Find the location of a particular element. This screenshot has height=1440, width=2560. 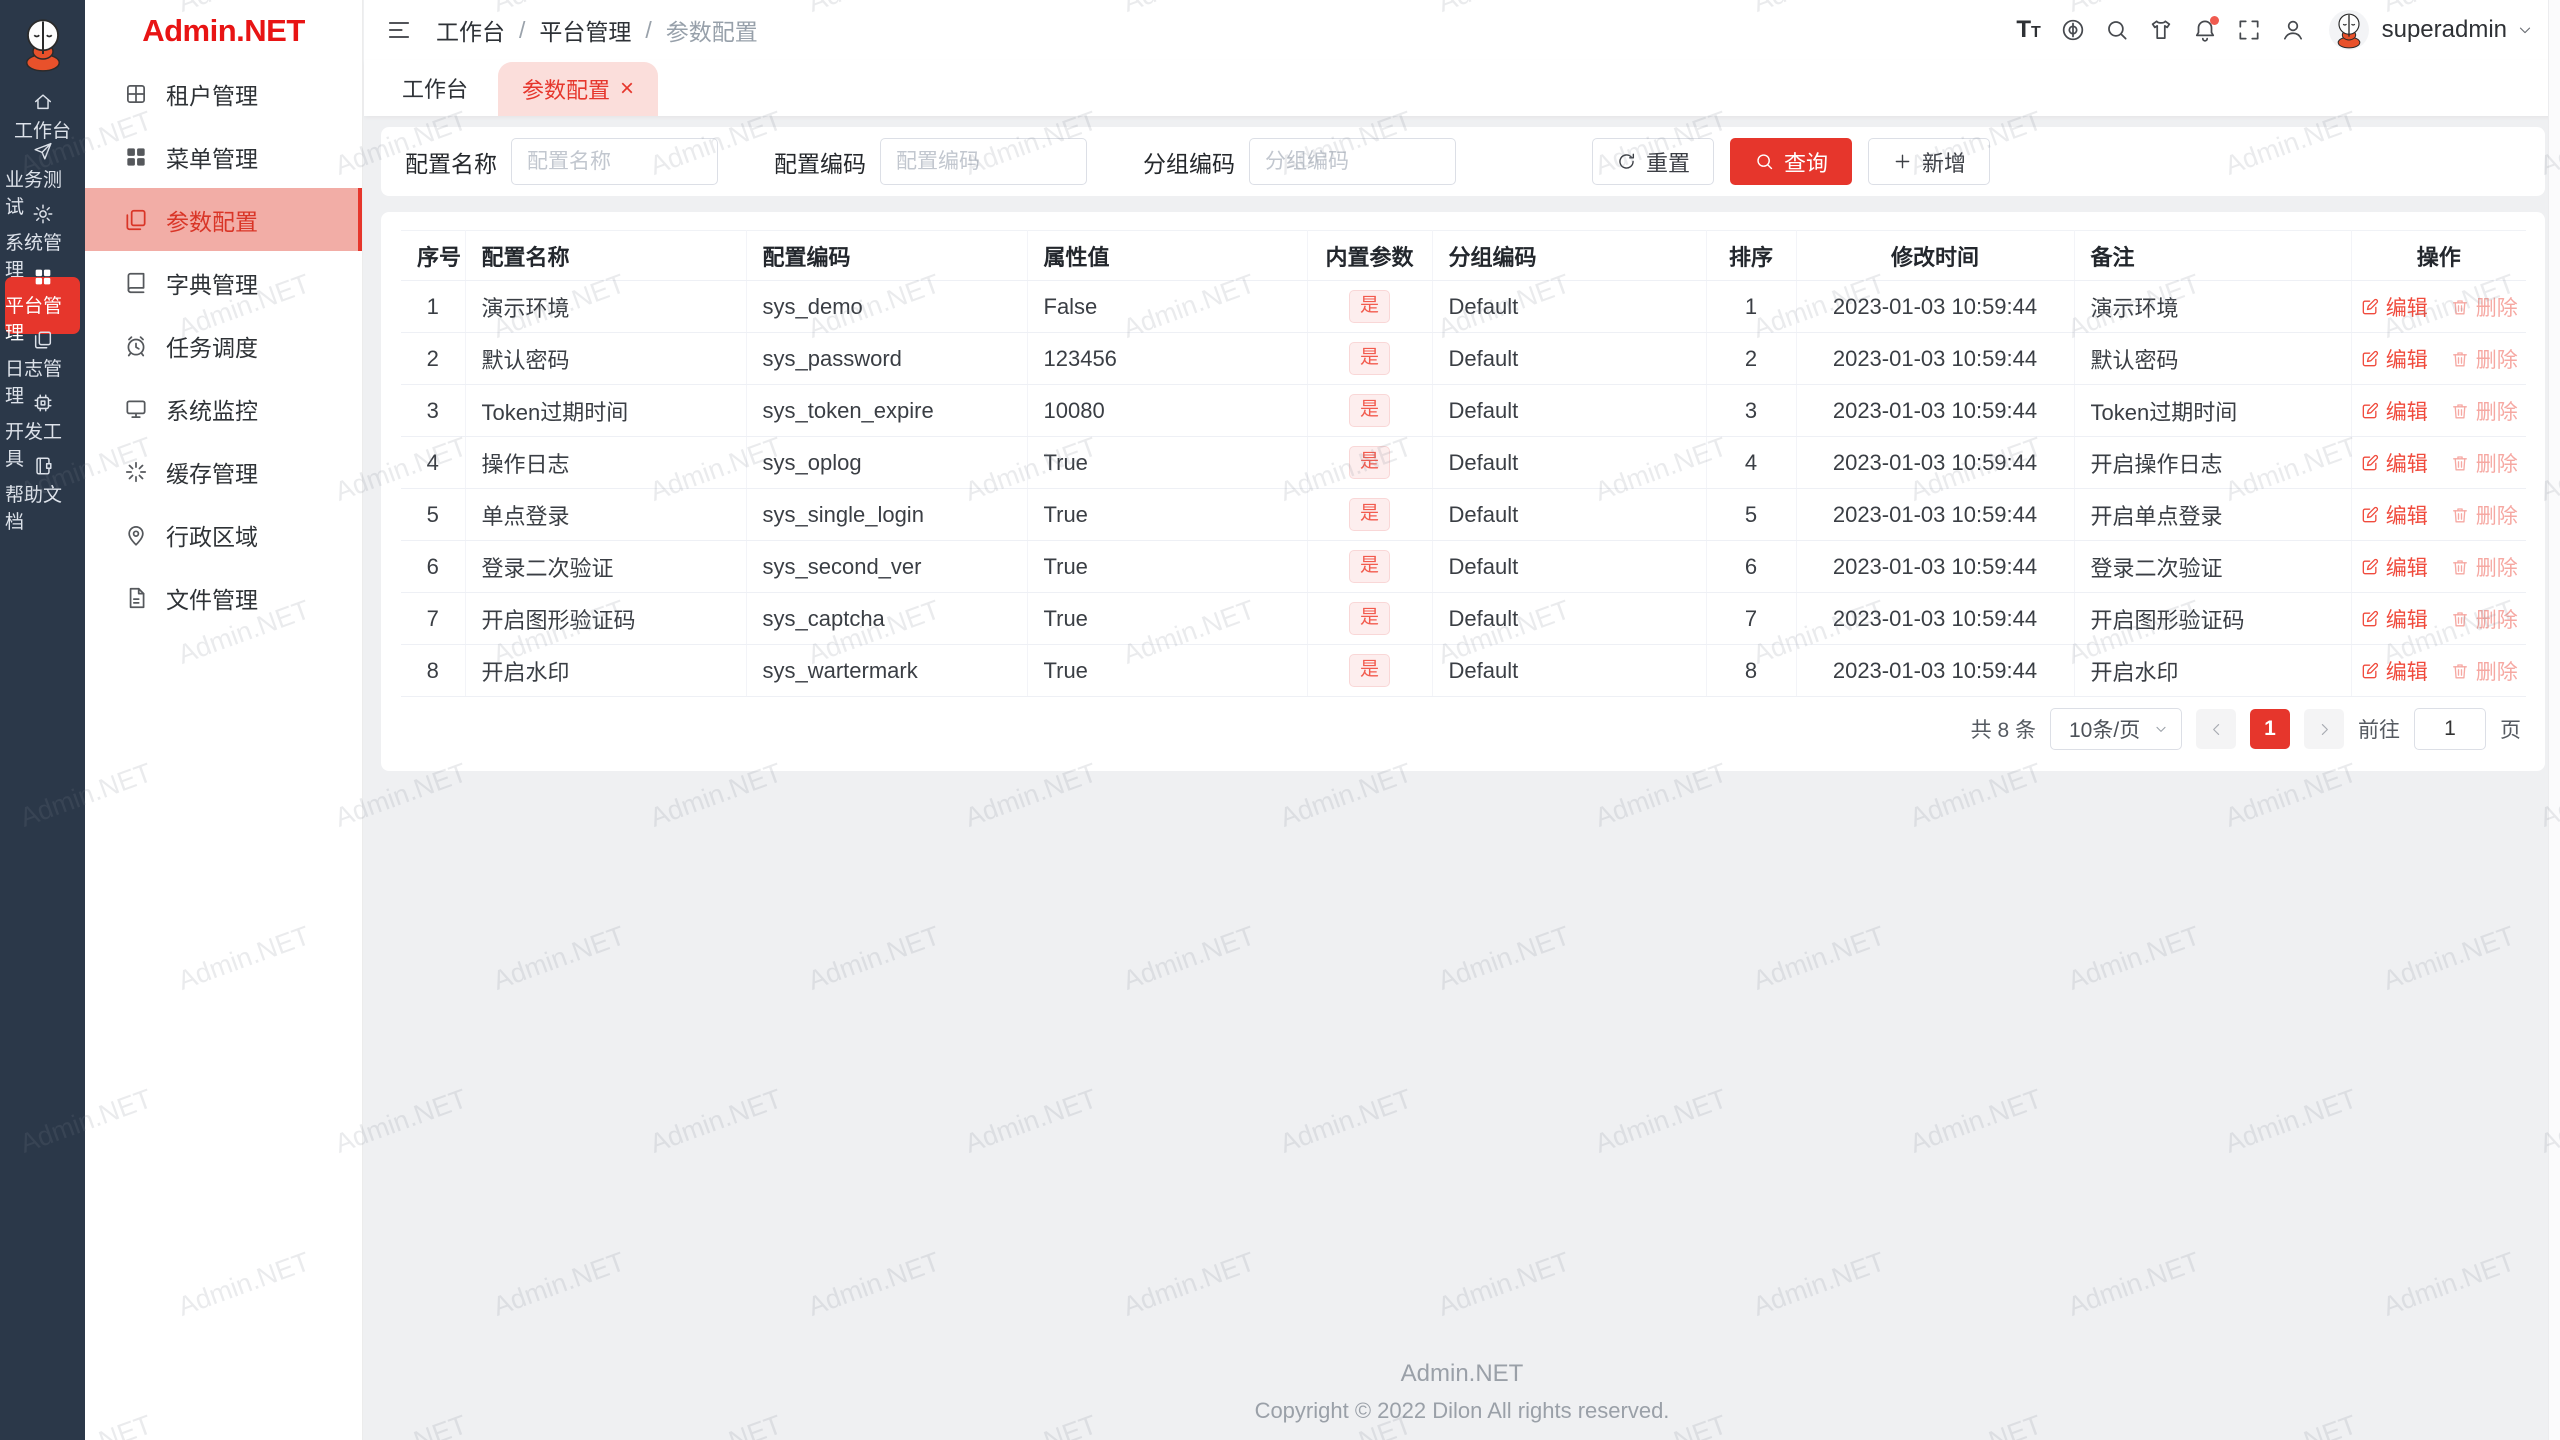

cell-index: 1 is located at coordinates (433, 306).